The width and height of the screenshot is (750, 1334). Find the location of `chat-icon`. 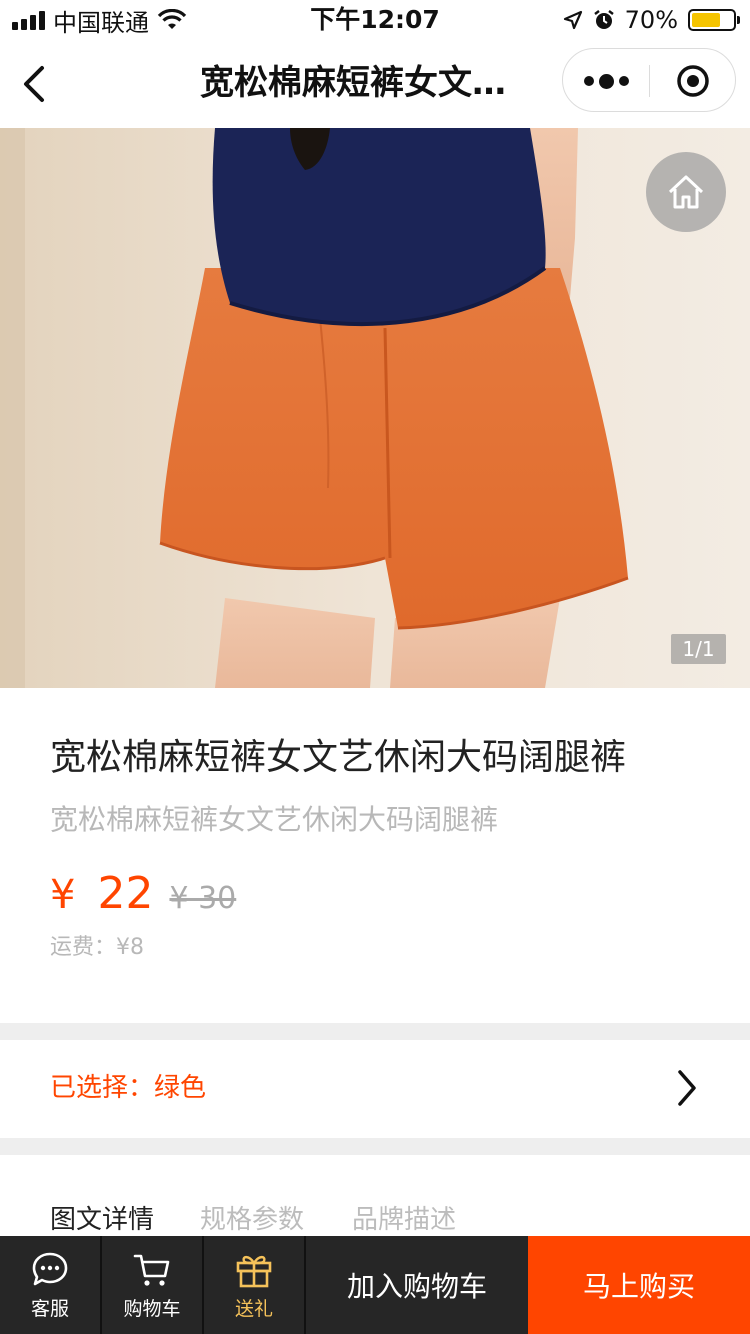

chat-icon is located at coordinates (50, 1268).